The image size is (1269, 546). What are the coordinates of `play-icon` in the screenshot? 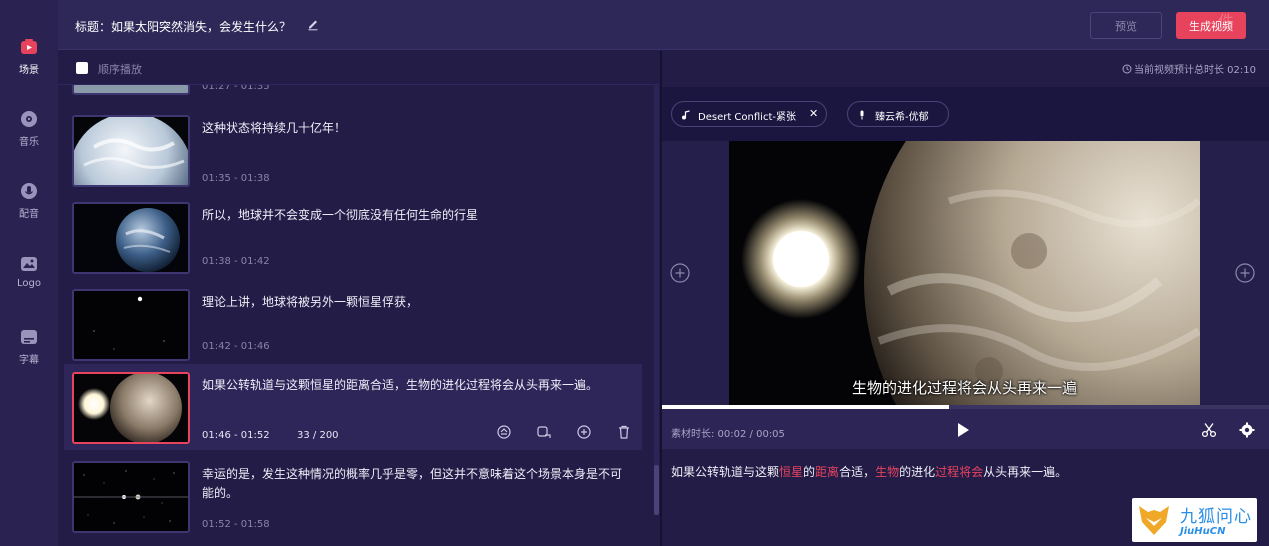 It's located at (963, 430).